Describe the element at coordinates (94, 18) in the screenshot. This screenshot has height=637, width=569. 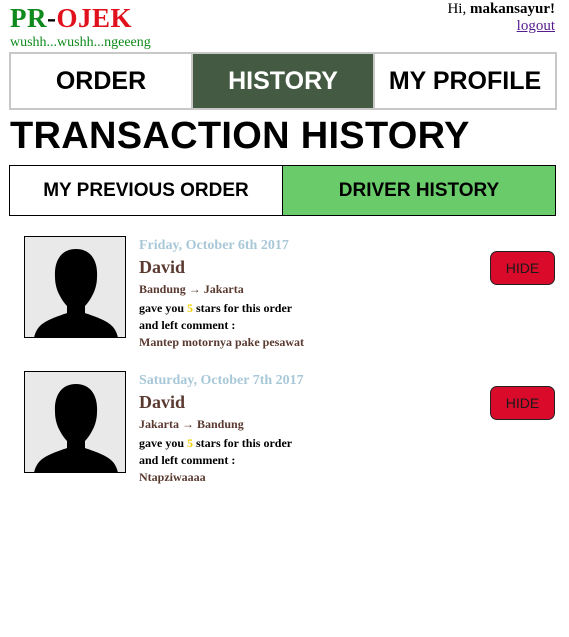
I see `brand-logo-ojek: OJEK` at that location.